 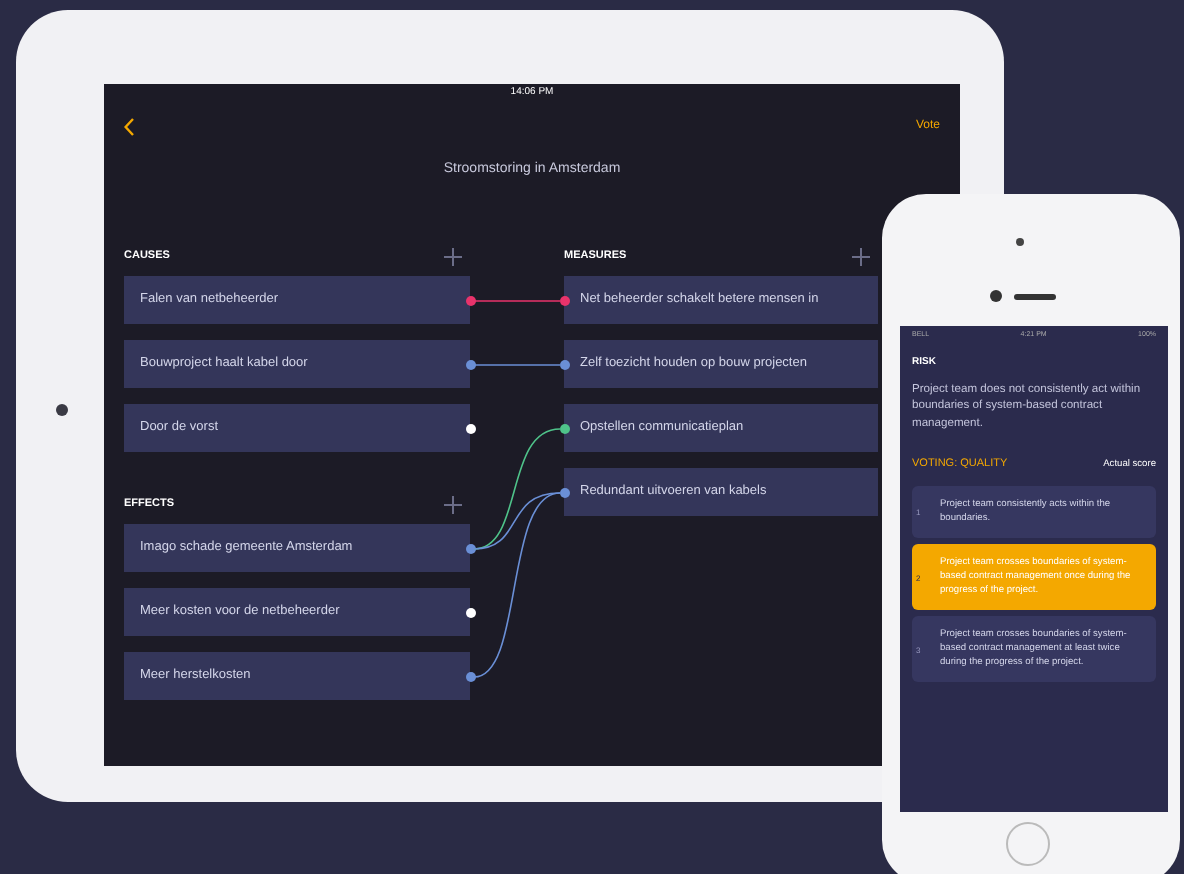 What do you see at coordinates (996, 296) in the screenshot?
I see `camera-icon` at bounding box center [996, 296].